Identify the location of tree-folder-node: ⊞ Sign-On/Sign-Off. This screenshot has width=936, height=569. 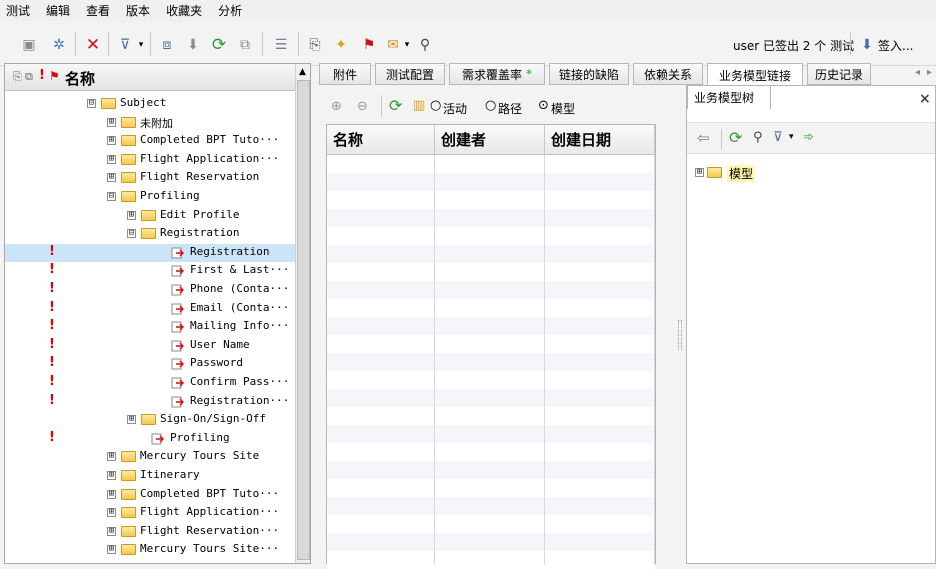
(150, 420).